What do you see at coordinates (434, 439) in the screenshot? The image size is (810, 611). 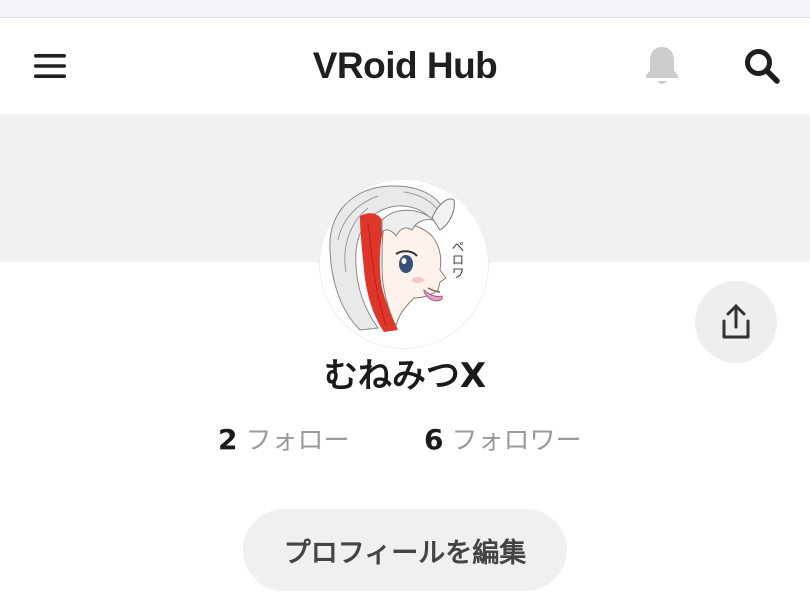 I see `followers-count: 6` at bounding box center [434, 439].